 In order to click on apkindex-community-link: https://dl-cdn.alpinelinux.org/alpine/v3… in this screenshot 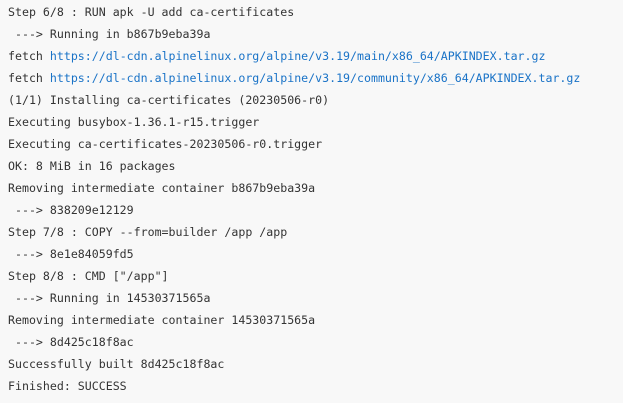, I will do `click(315, 78)`.